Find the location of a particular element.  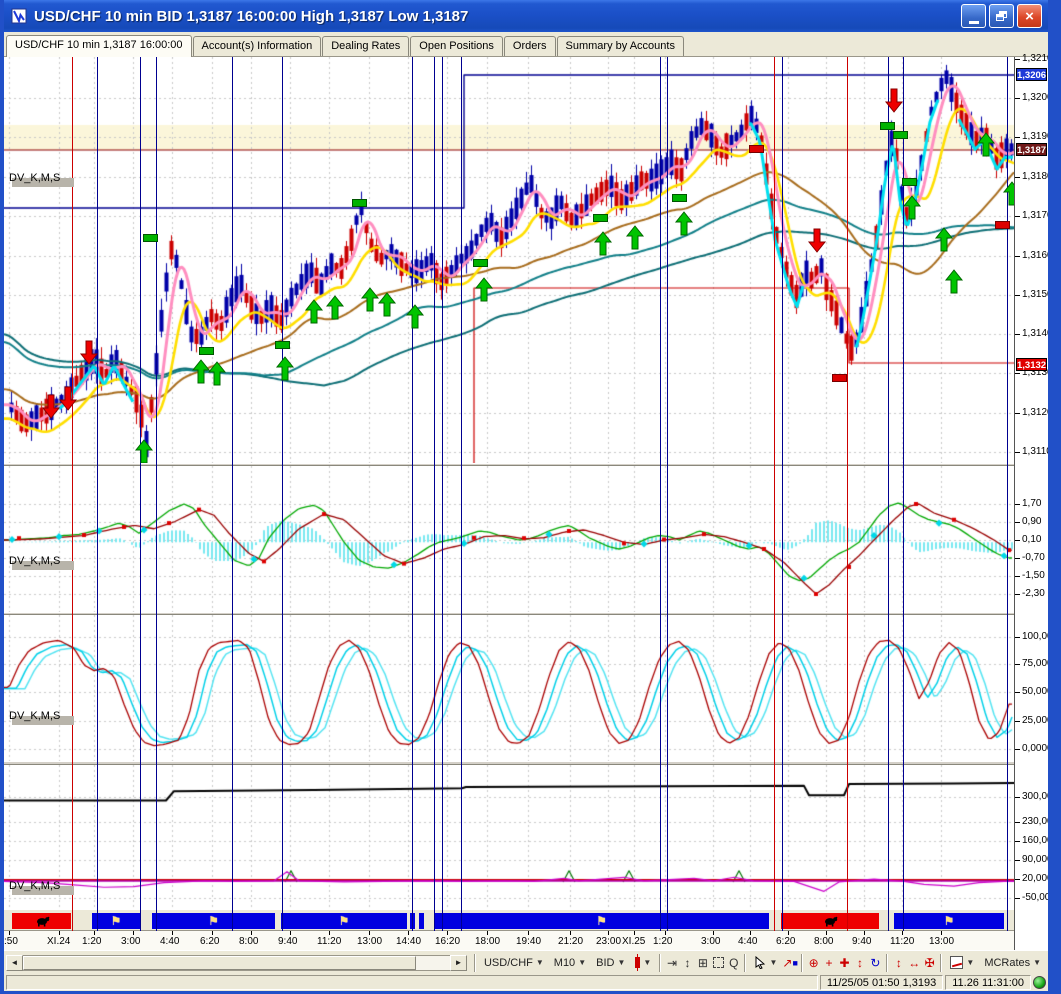

tab-open-positions: Open Positions is located at coordinates (456, 46).